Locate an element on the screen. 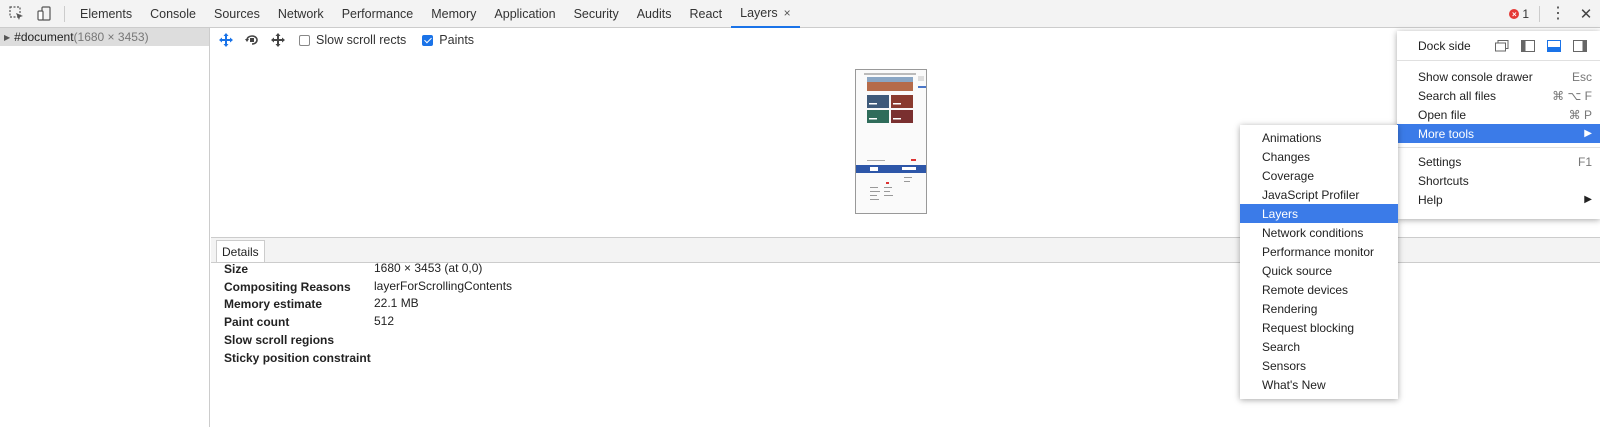 The image size is (1600, 427). submenu-item-layers: Layers is located at coordinates (1319, 213).